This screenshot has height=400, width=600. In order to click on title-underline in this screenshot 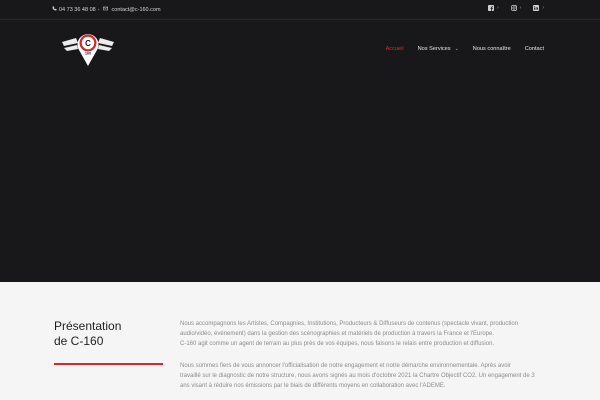, I will do `click(108, 364)`.